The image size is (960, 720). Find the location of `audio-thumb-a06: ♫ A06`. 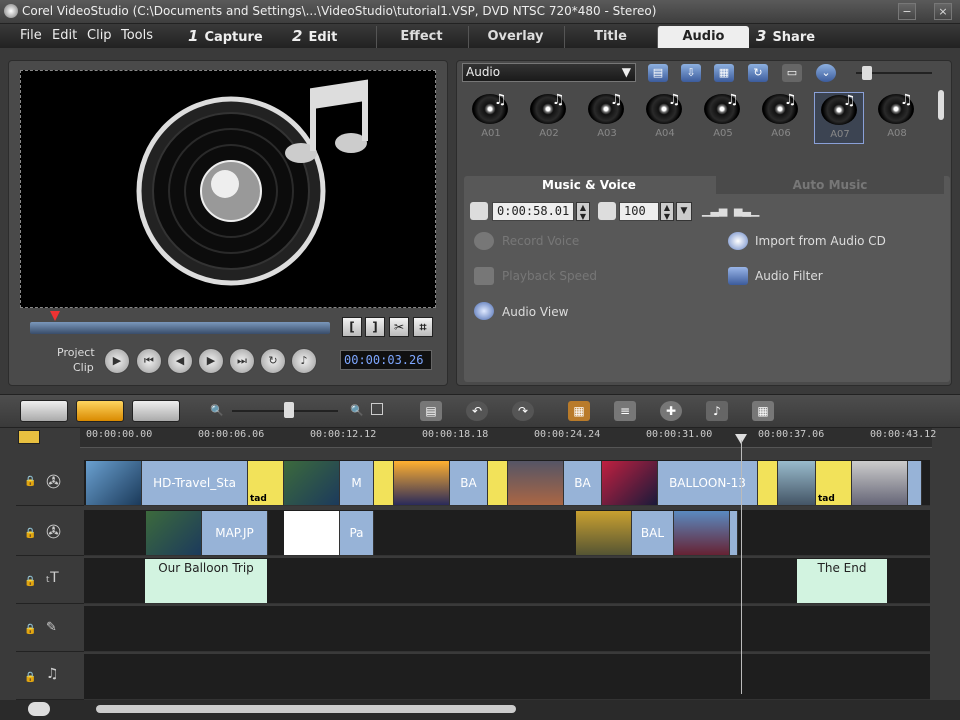

audio-thumb-a06: ♫ A06 is located at coordinates (781, 118).